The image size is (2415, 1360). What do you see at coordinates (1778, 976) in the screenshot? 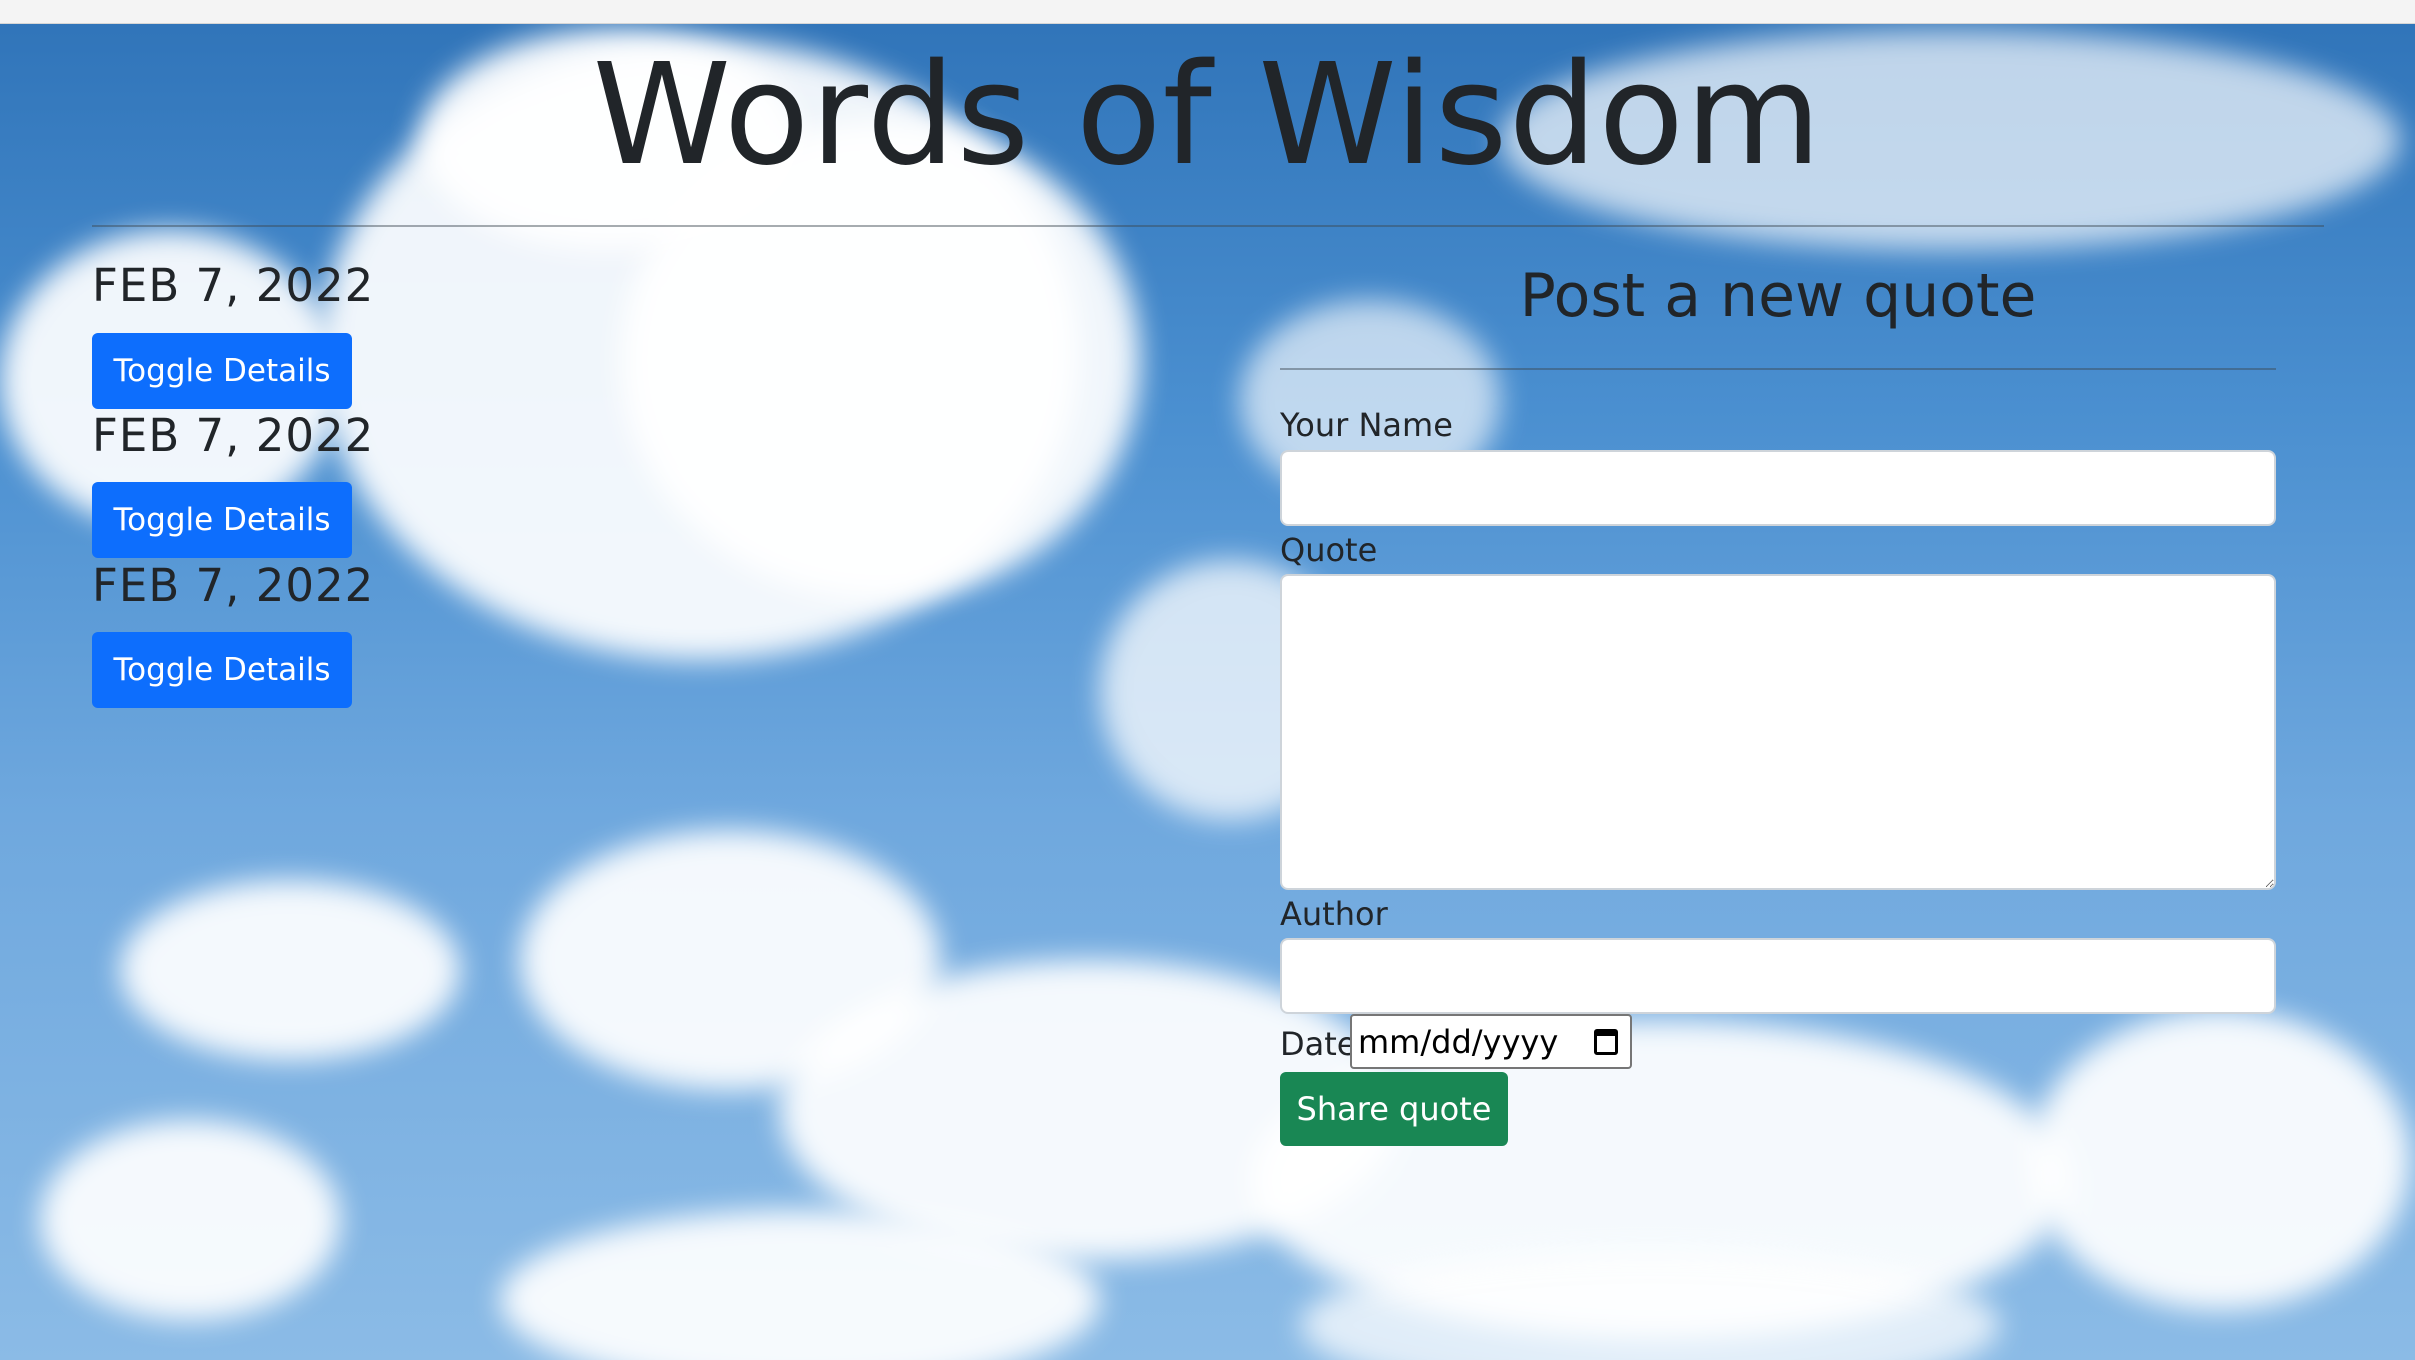
I see `author-input` at bounding box center [1778, 976].